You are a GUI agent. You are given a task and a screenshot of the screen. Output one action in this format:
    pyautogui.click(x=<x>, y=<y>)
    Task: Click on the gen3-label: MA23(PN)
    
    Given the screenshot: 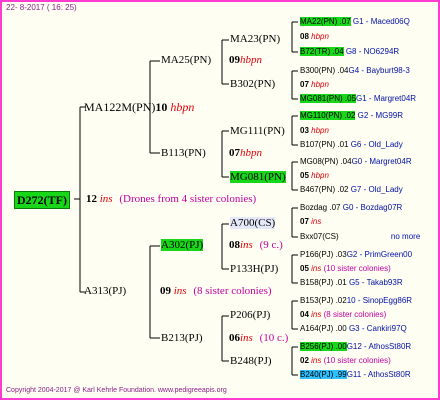 What is the action you would take?
    pyautogui.click(x=255, y=39)
    